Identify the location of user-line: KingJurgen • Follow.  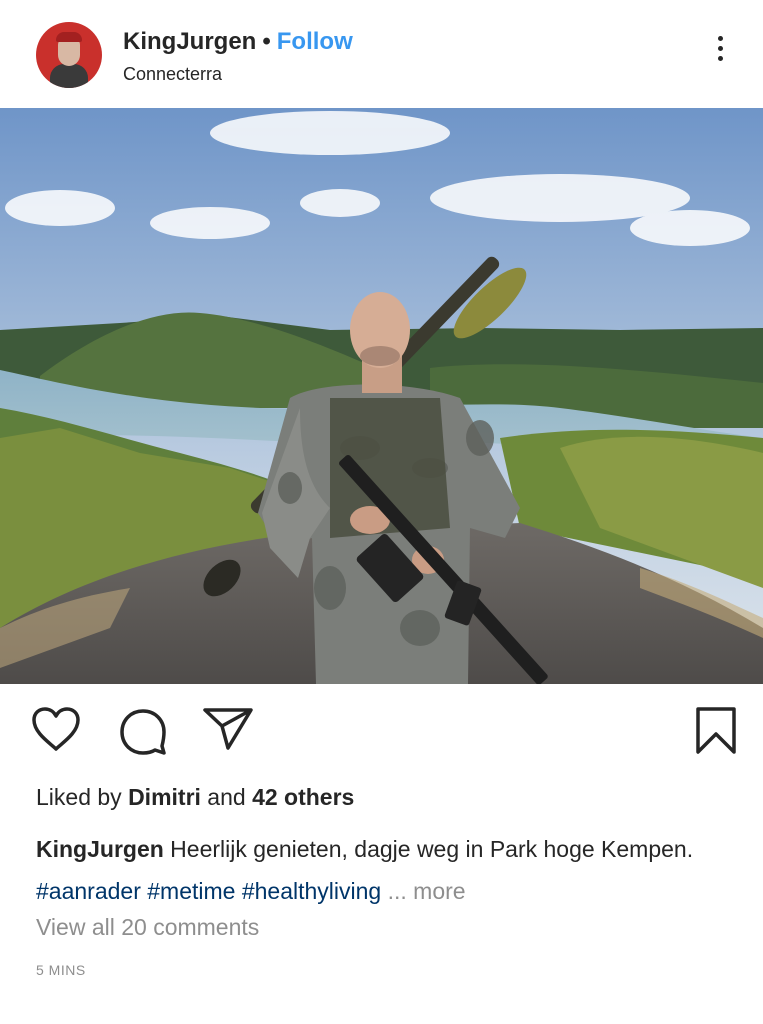
(238, 42).